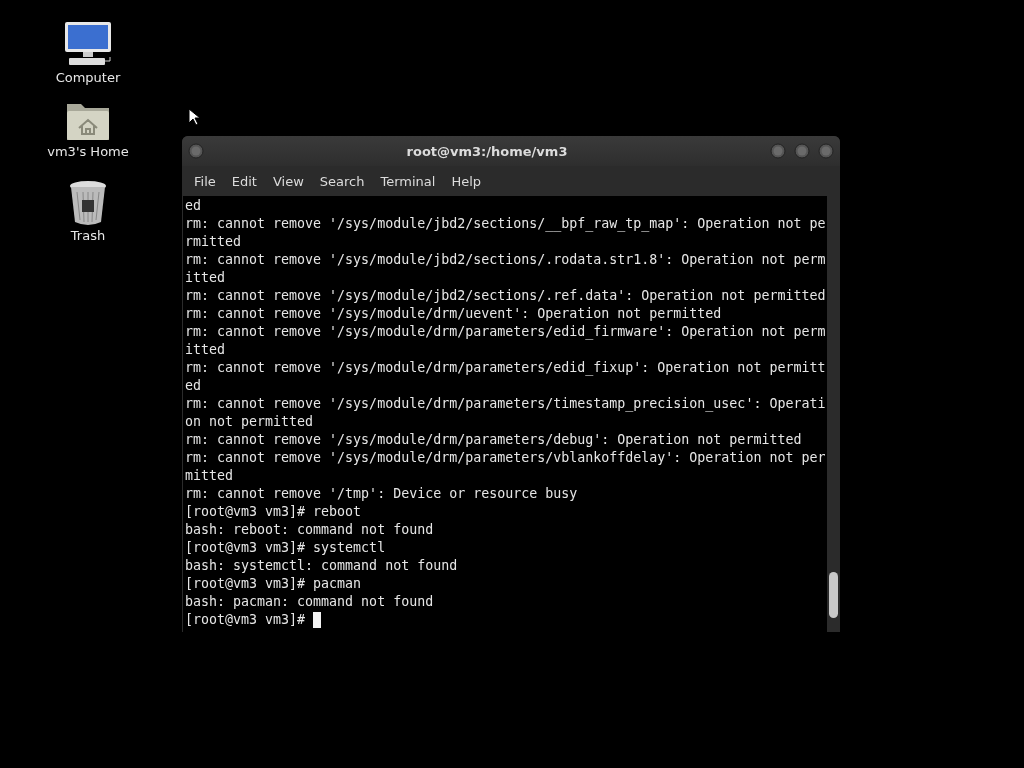 The height and width of the screenshot is (768, 1024). Describe the element at coordinates (505, 224) in the screenshot. I see `terminal-line: rm: cannot remove '/sys/module/jbd2/sections/__bpf_raw_tp_map': Operation not pe` at that location.